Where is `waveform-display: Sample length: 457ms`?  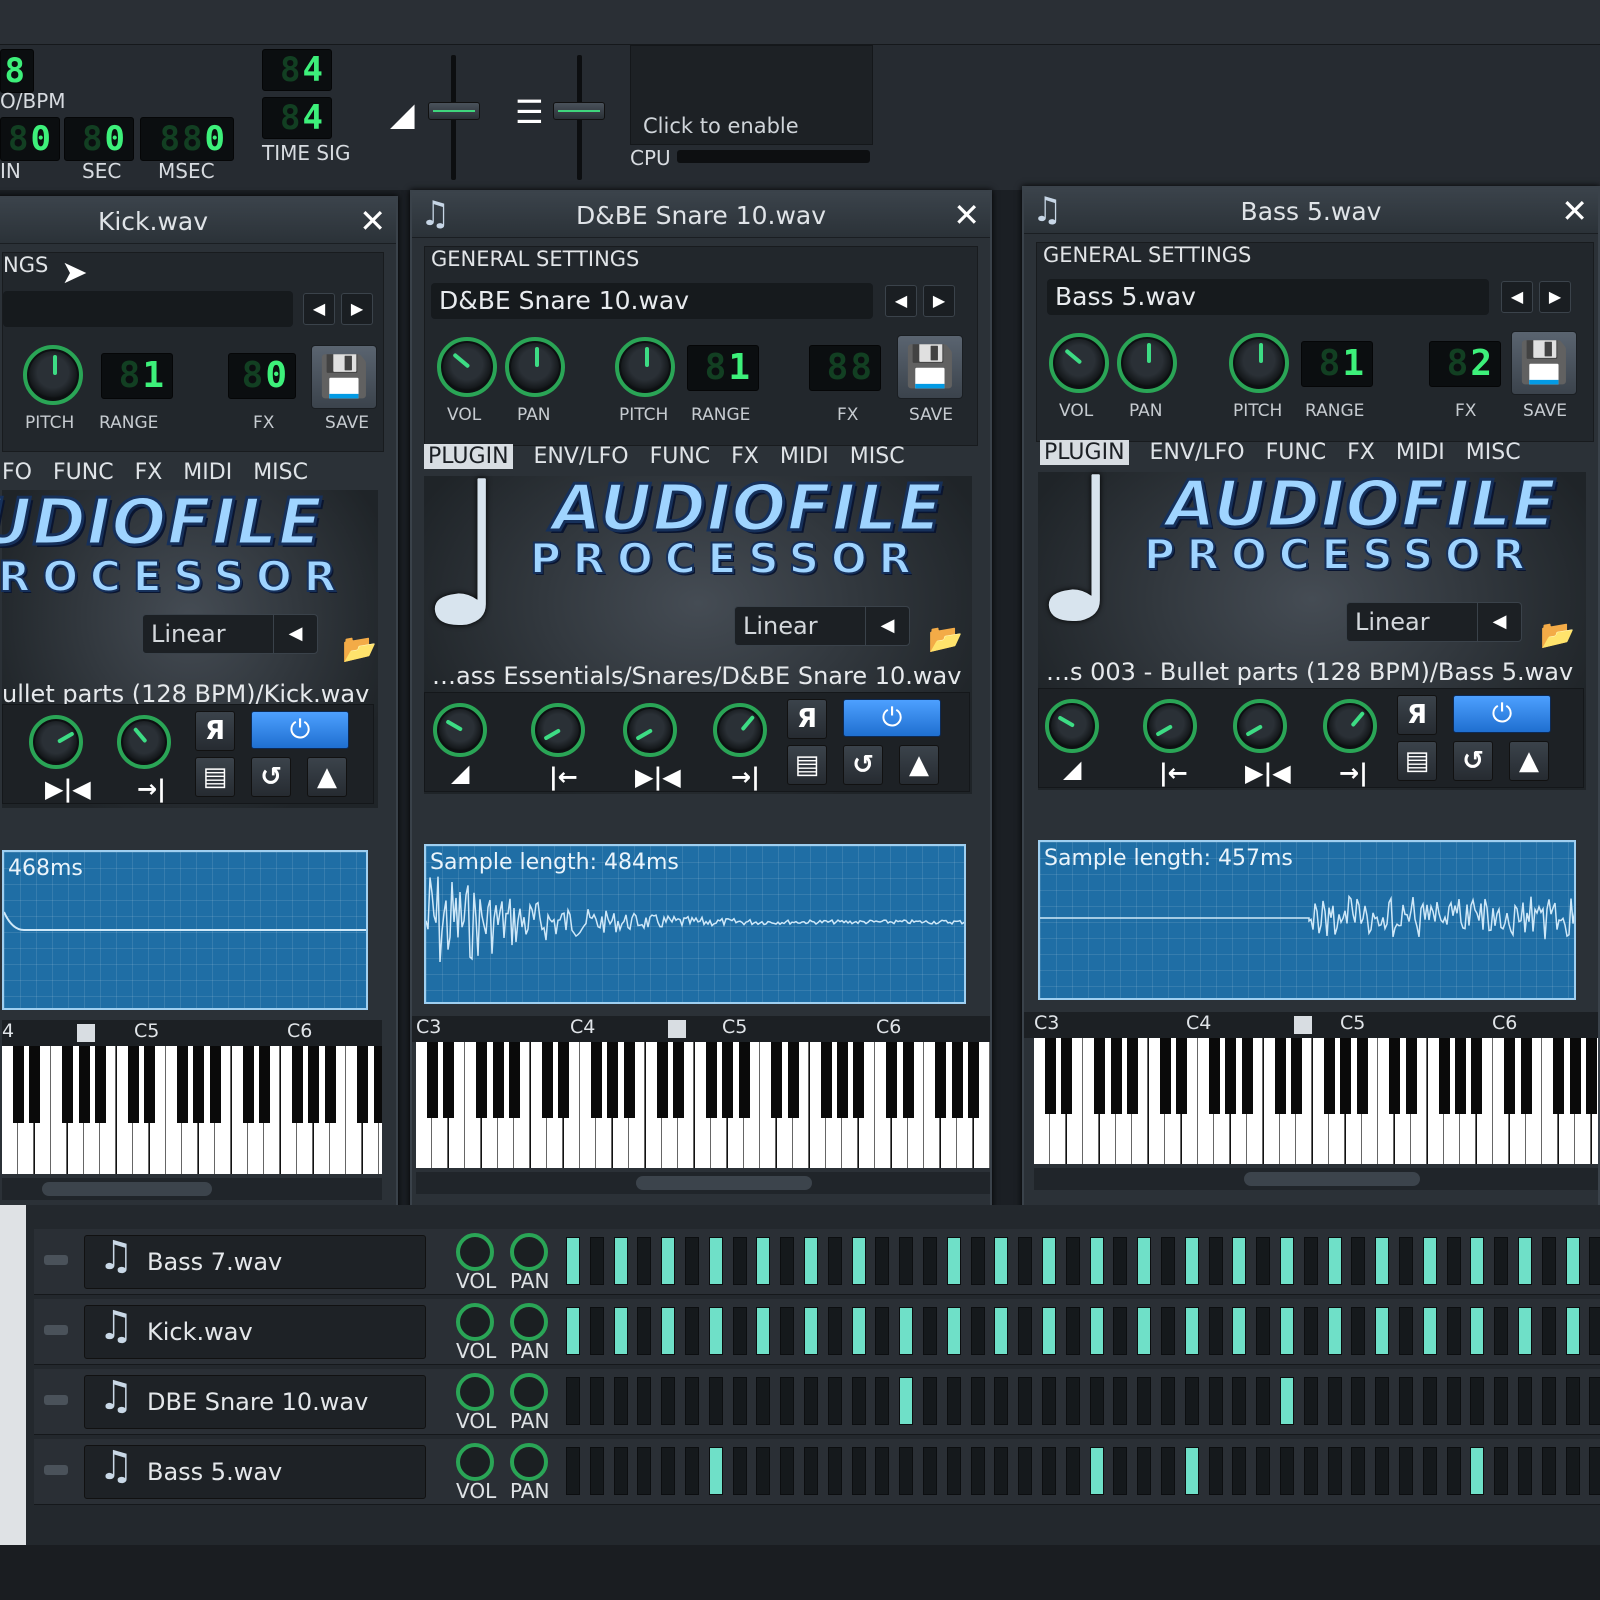 waveform-display: Sample length: 457ms is located at coordinates (1307, 920).